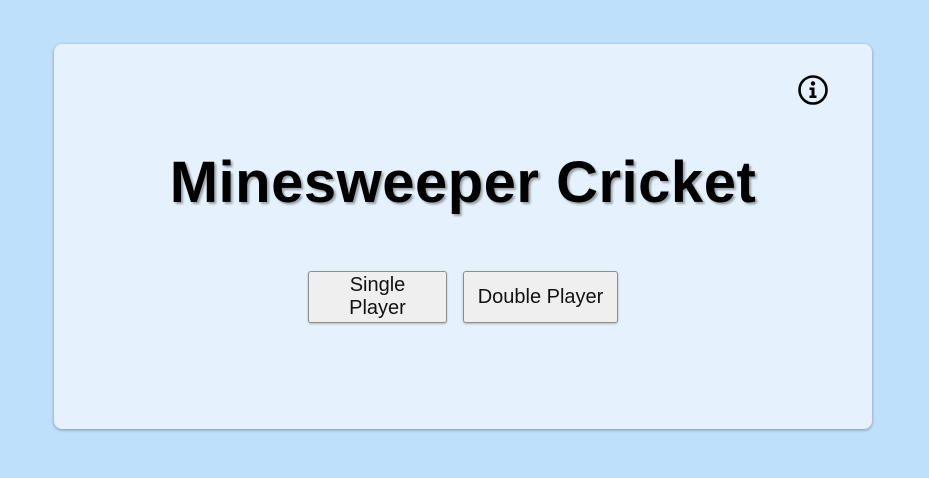 The height and width of the screenshot is (478, 929). I want to click on page-title: Minesweeper Cricket, so click(463, 182).